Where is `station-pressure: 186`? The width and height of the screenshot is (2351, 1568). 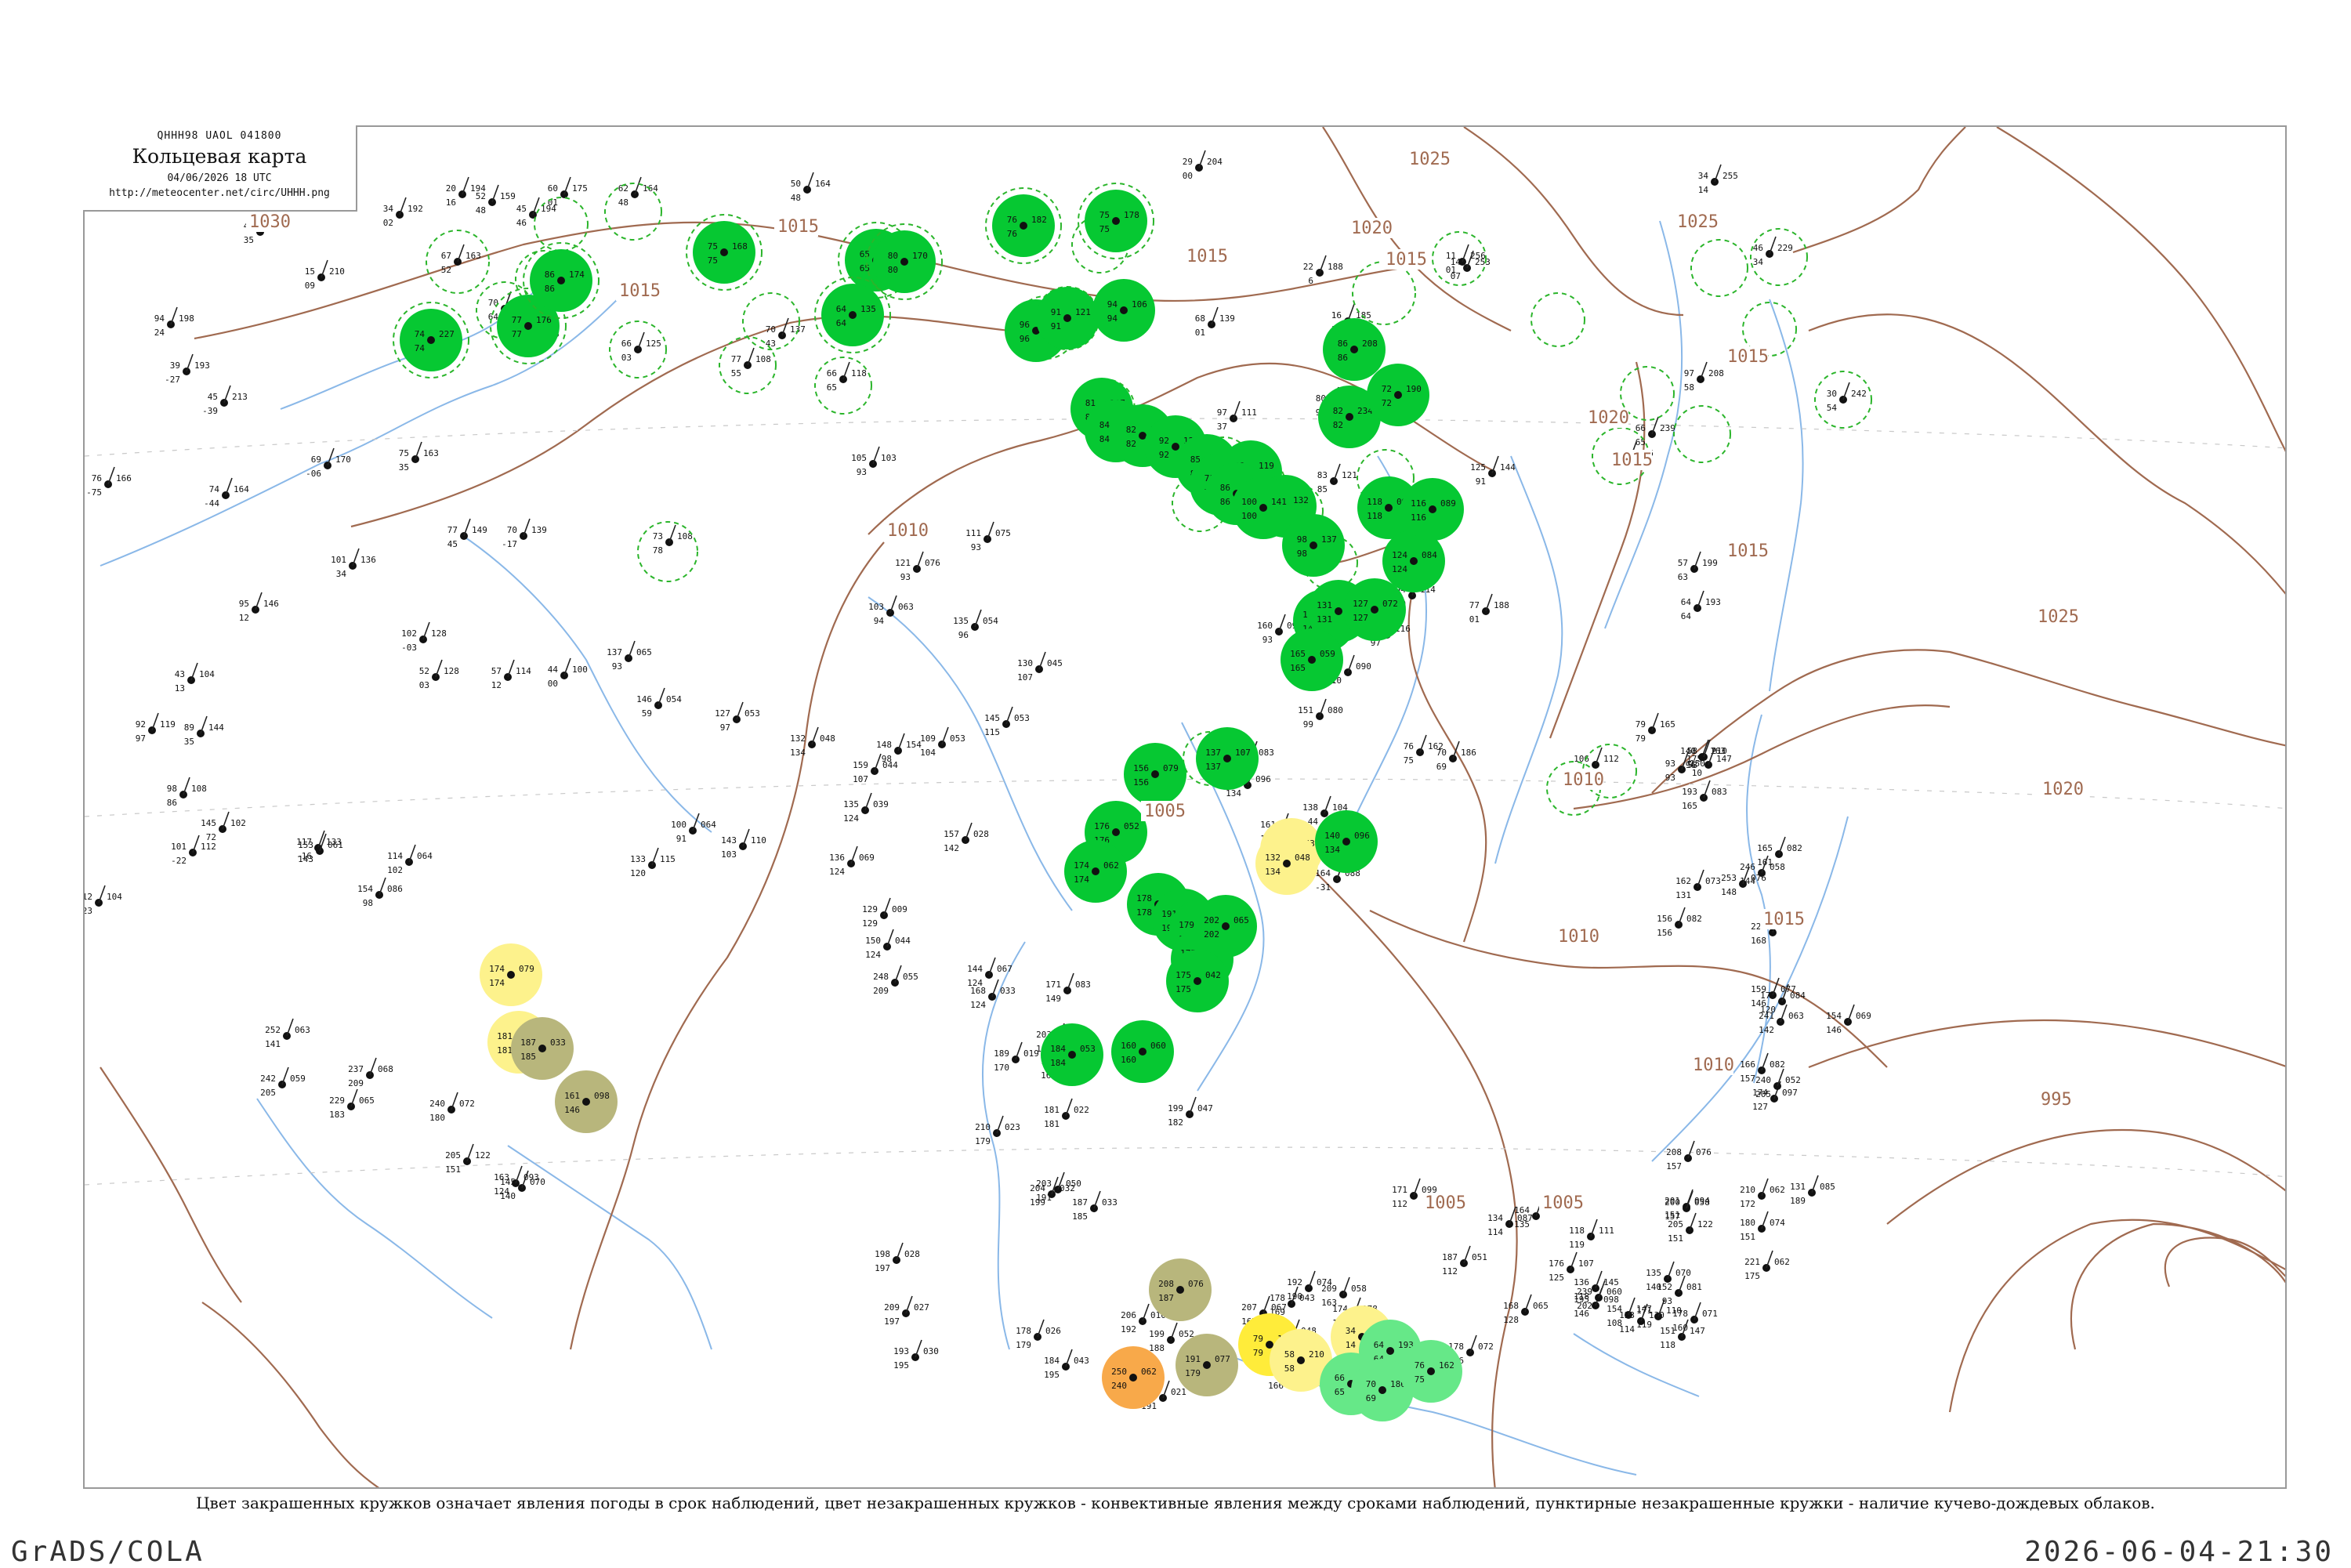 station-pressure: 186 is located at coordinates (1468, 753).